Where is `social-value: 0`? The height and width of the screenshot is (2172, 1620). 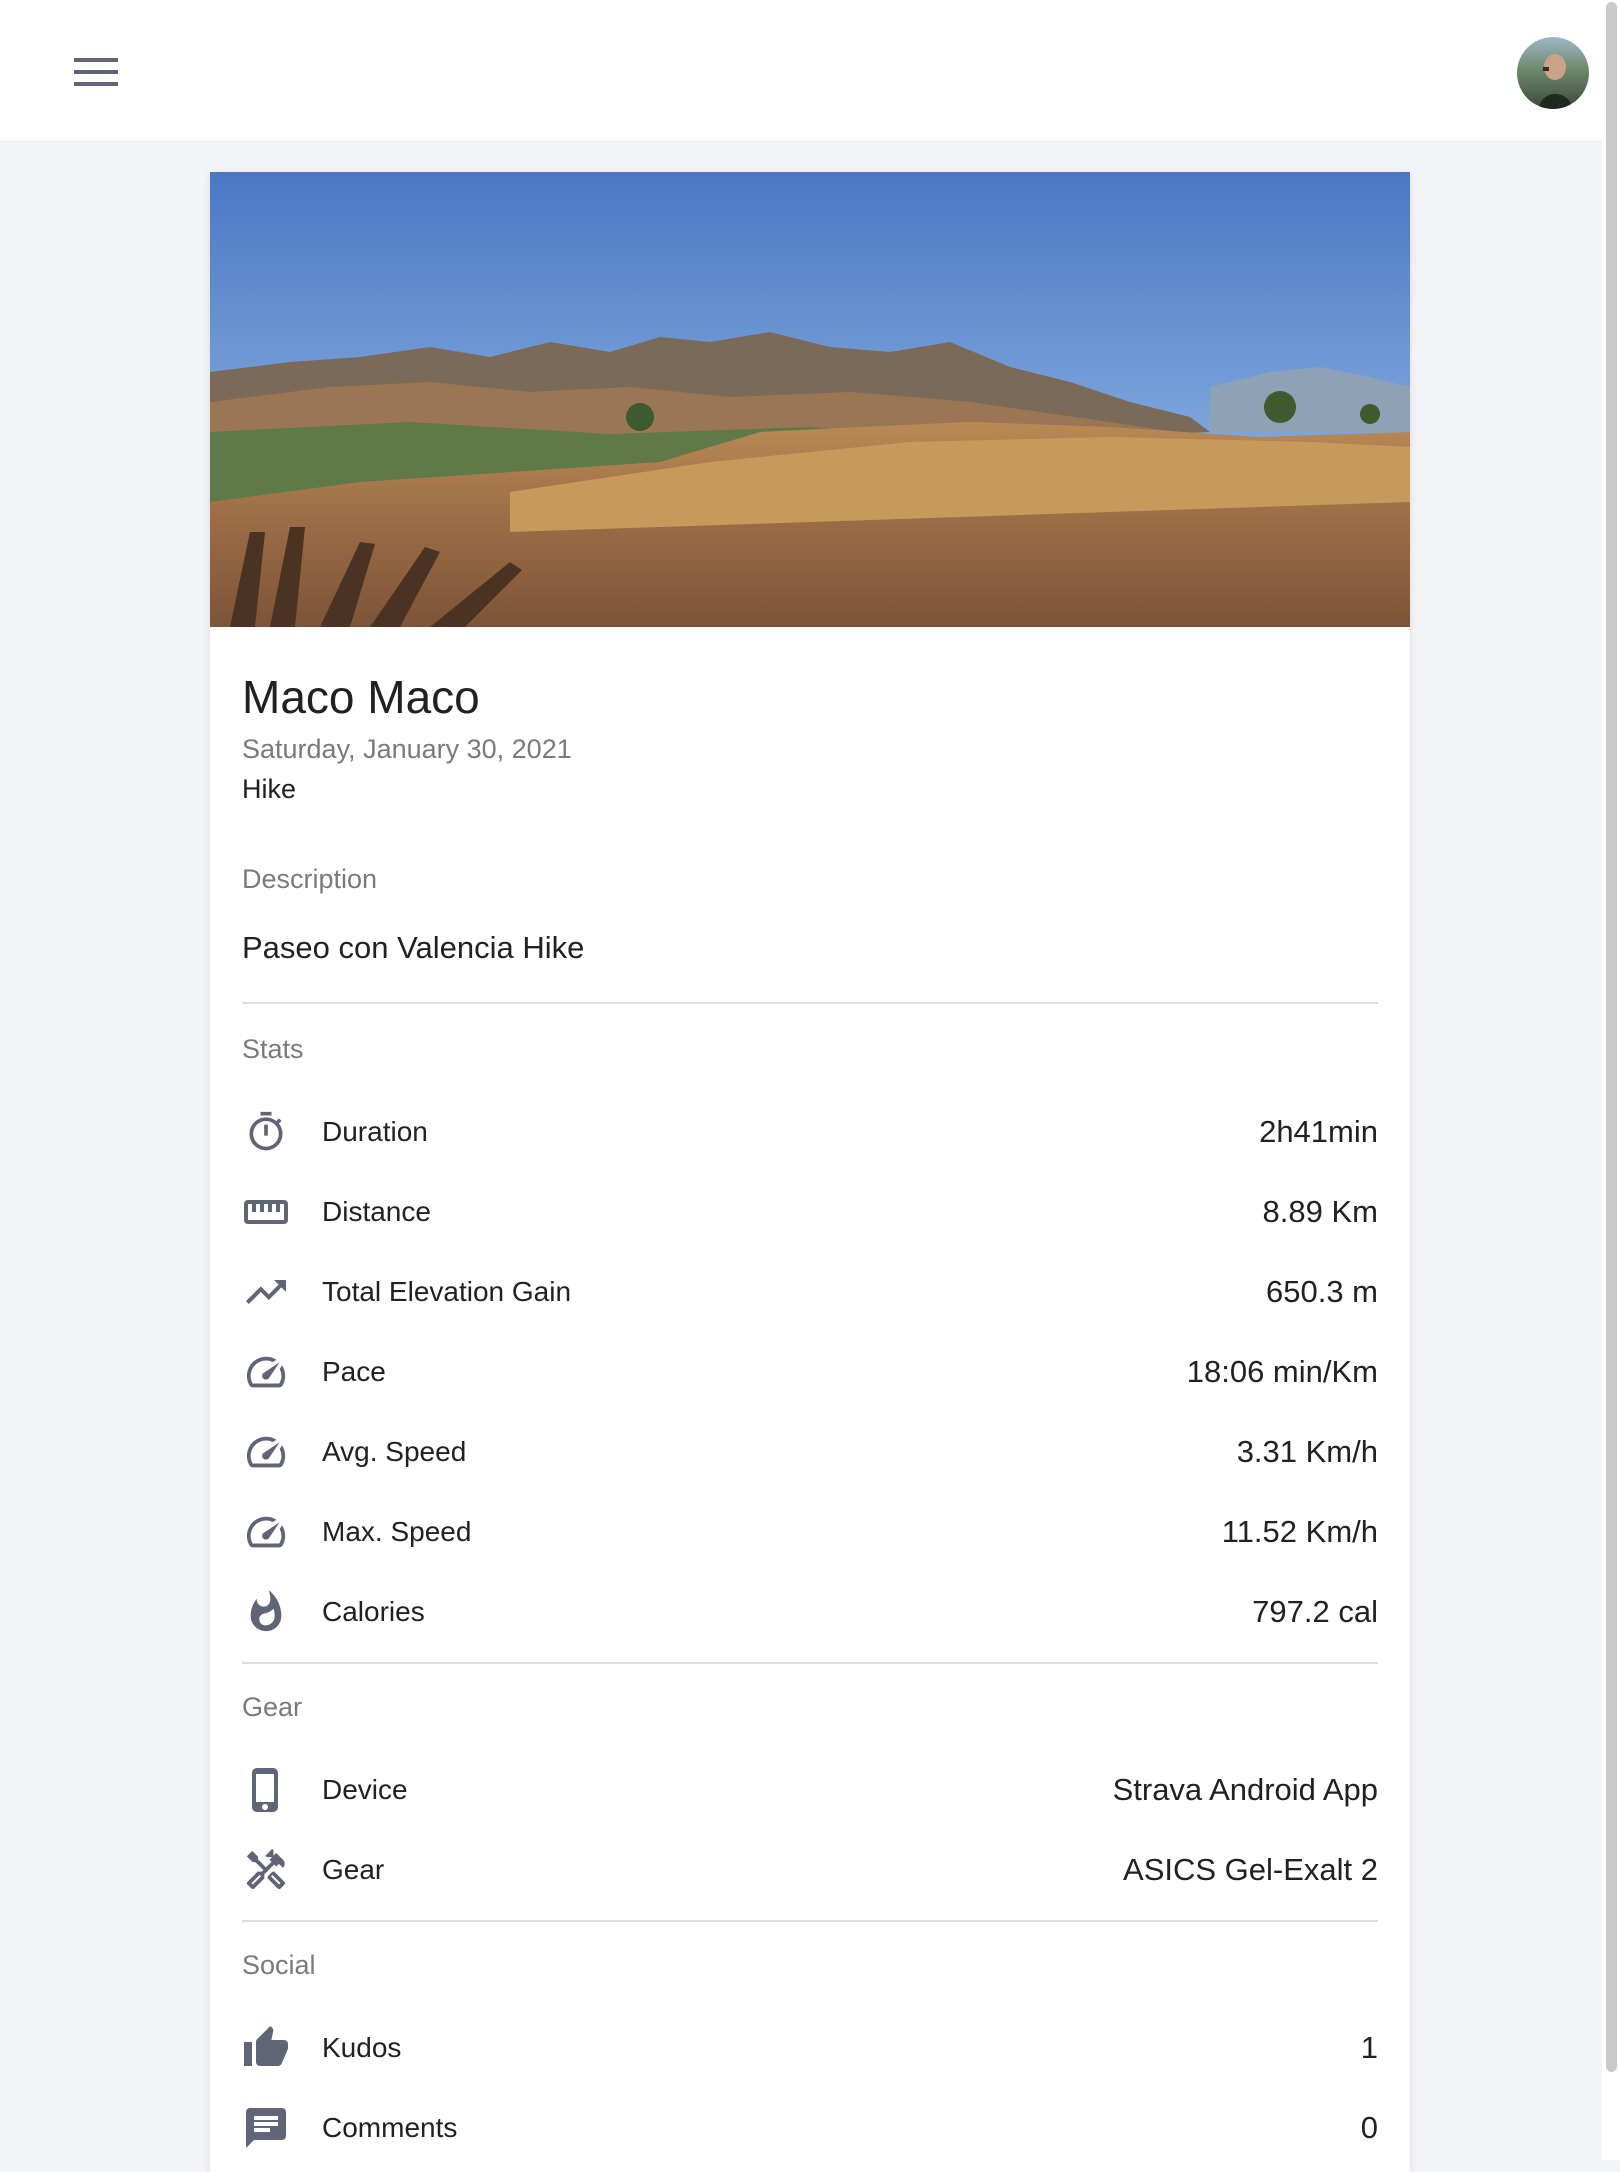 social-value: 0 is located at coordinates (1369, 2127).